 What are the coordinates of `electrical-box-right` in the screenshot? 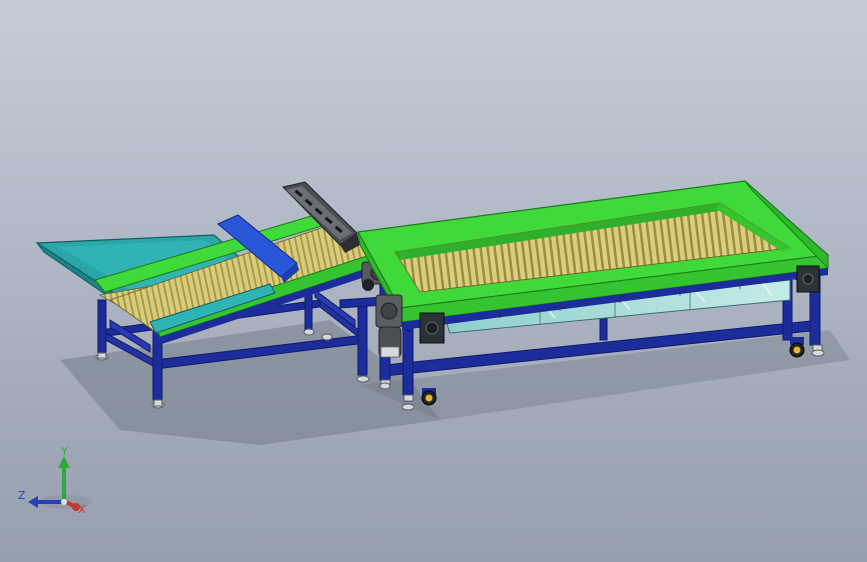 It's located at (808, 279).